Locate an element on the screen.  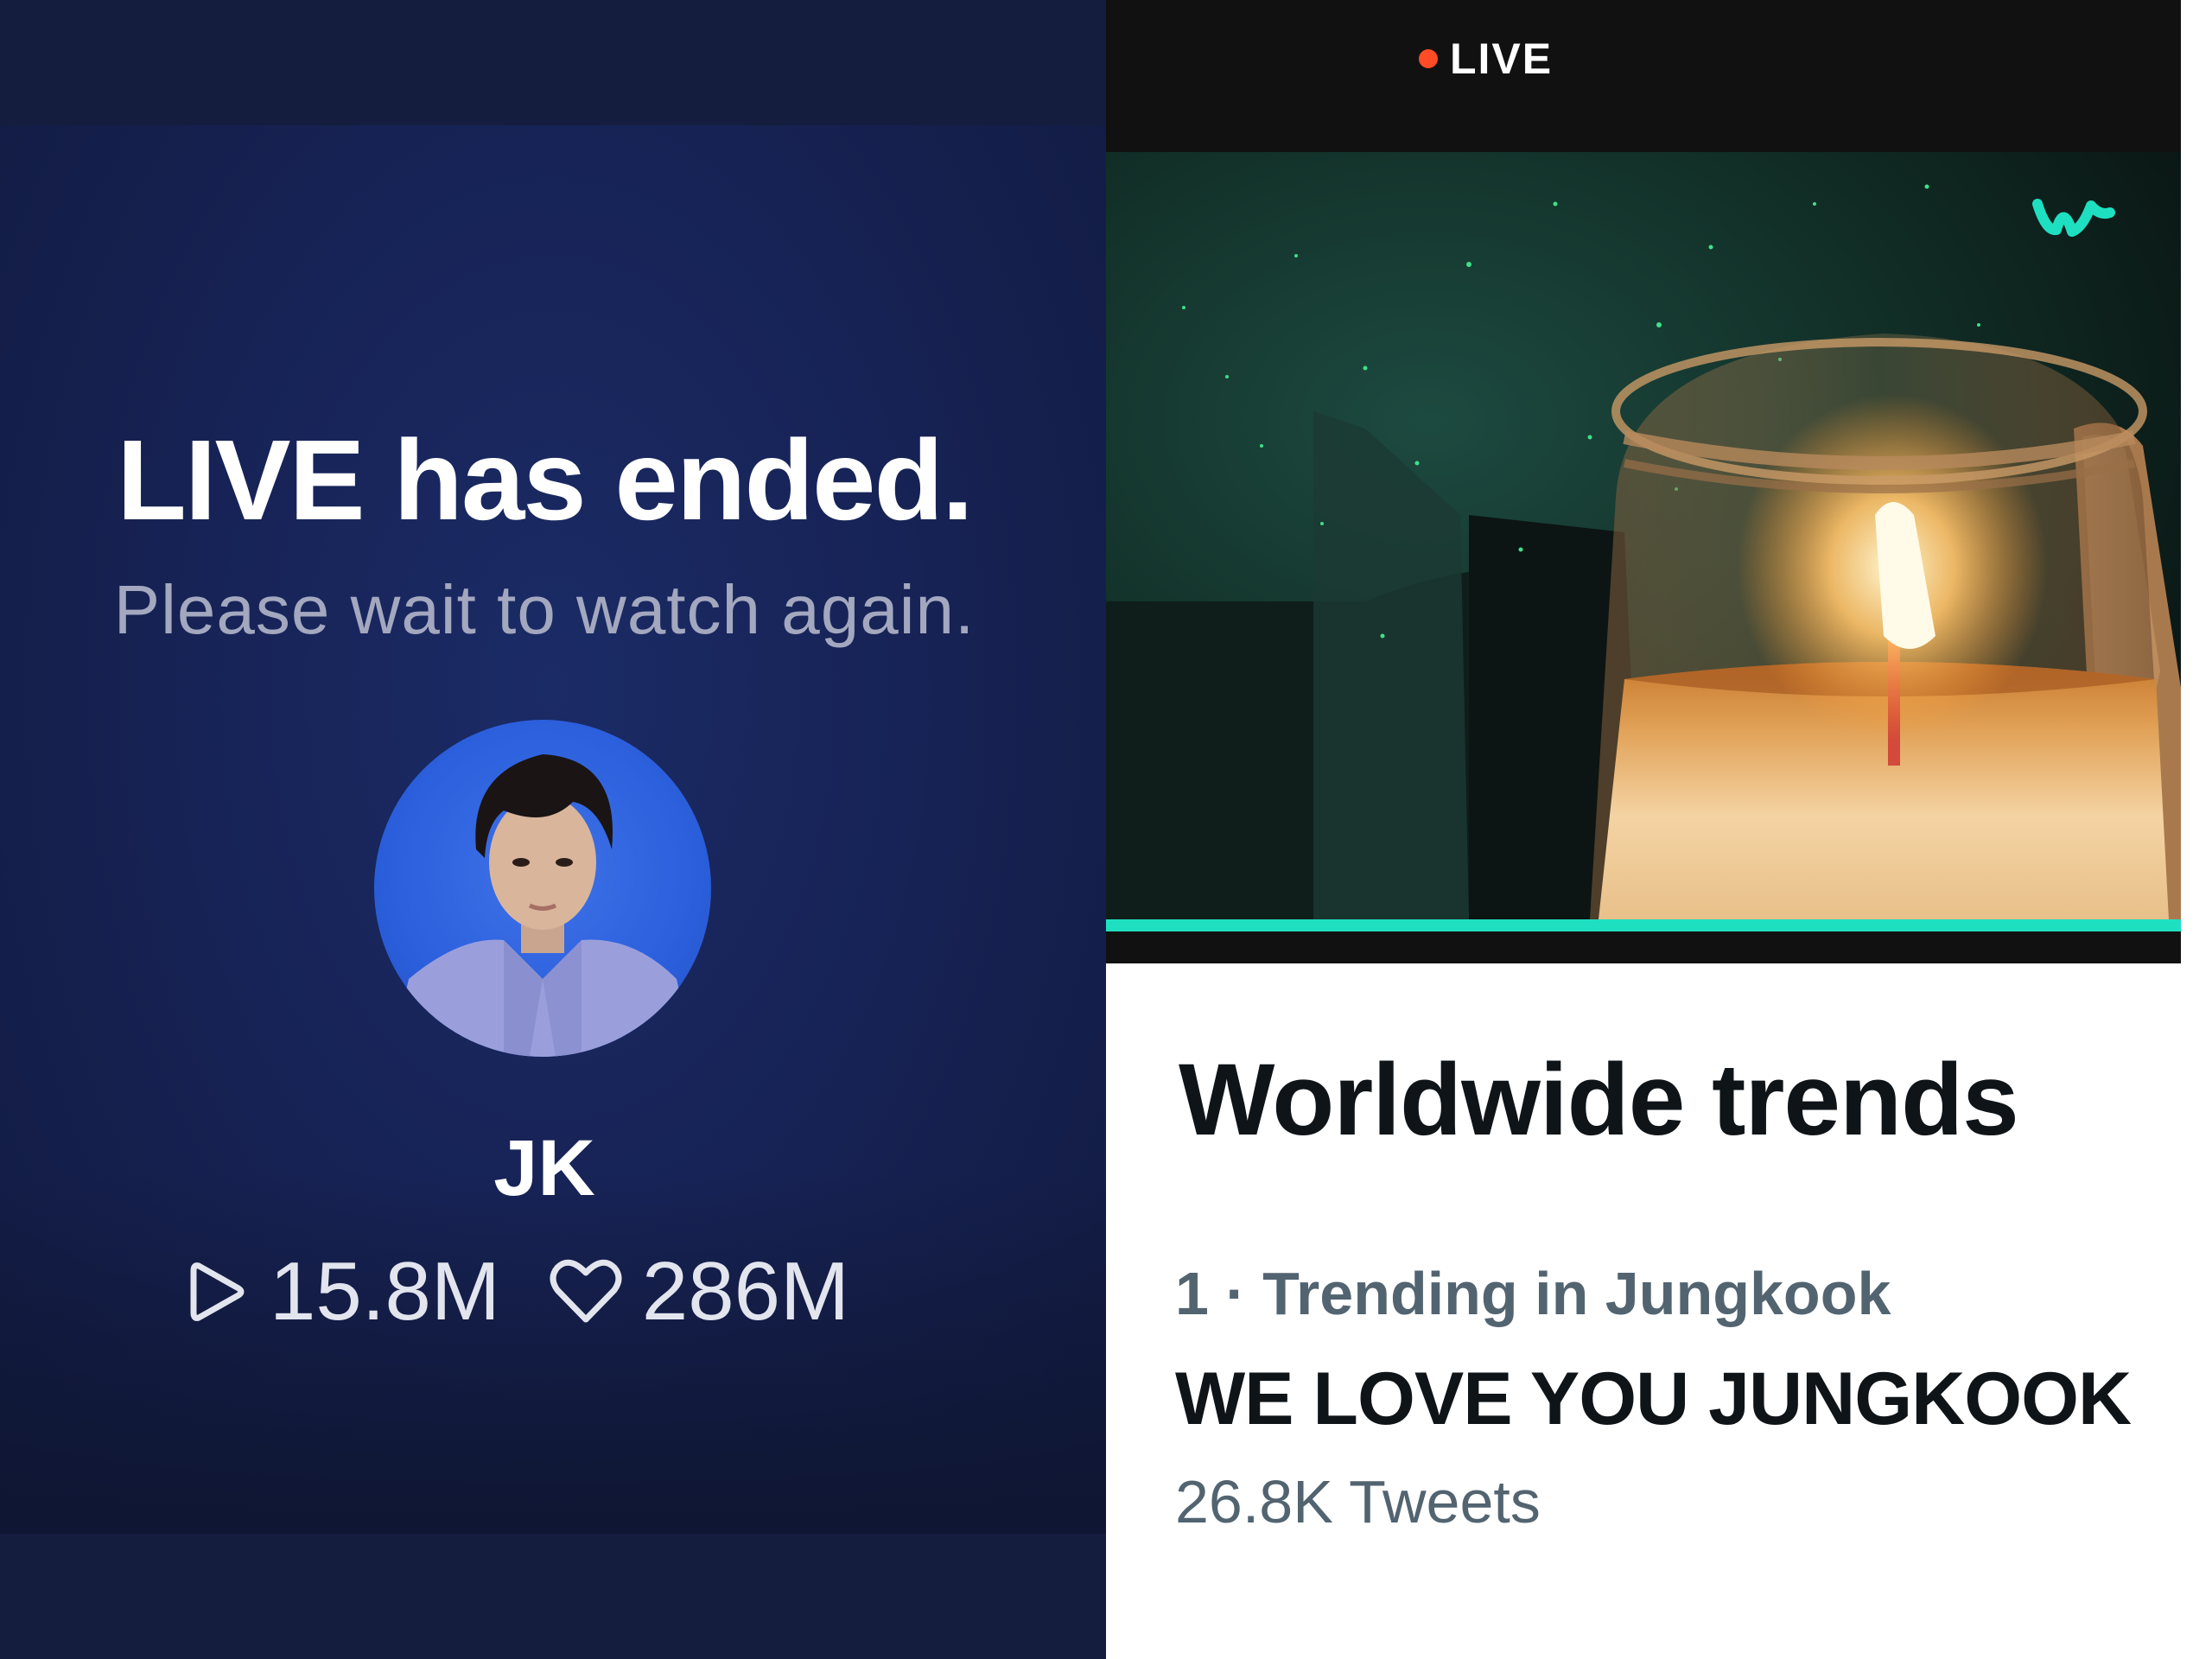
heart-icon is located at coordinates (586, 1291).